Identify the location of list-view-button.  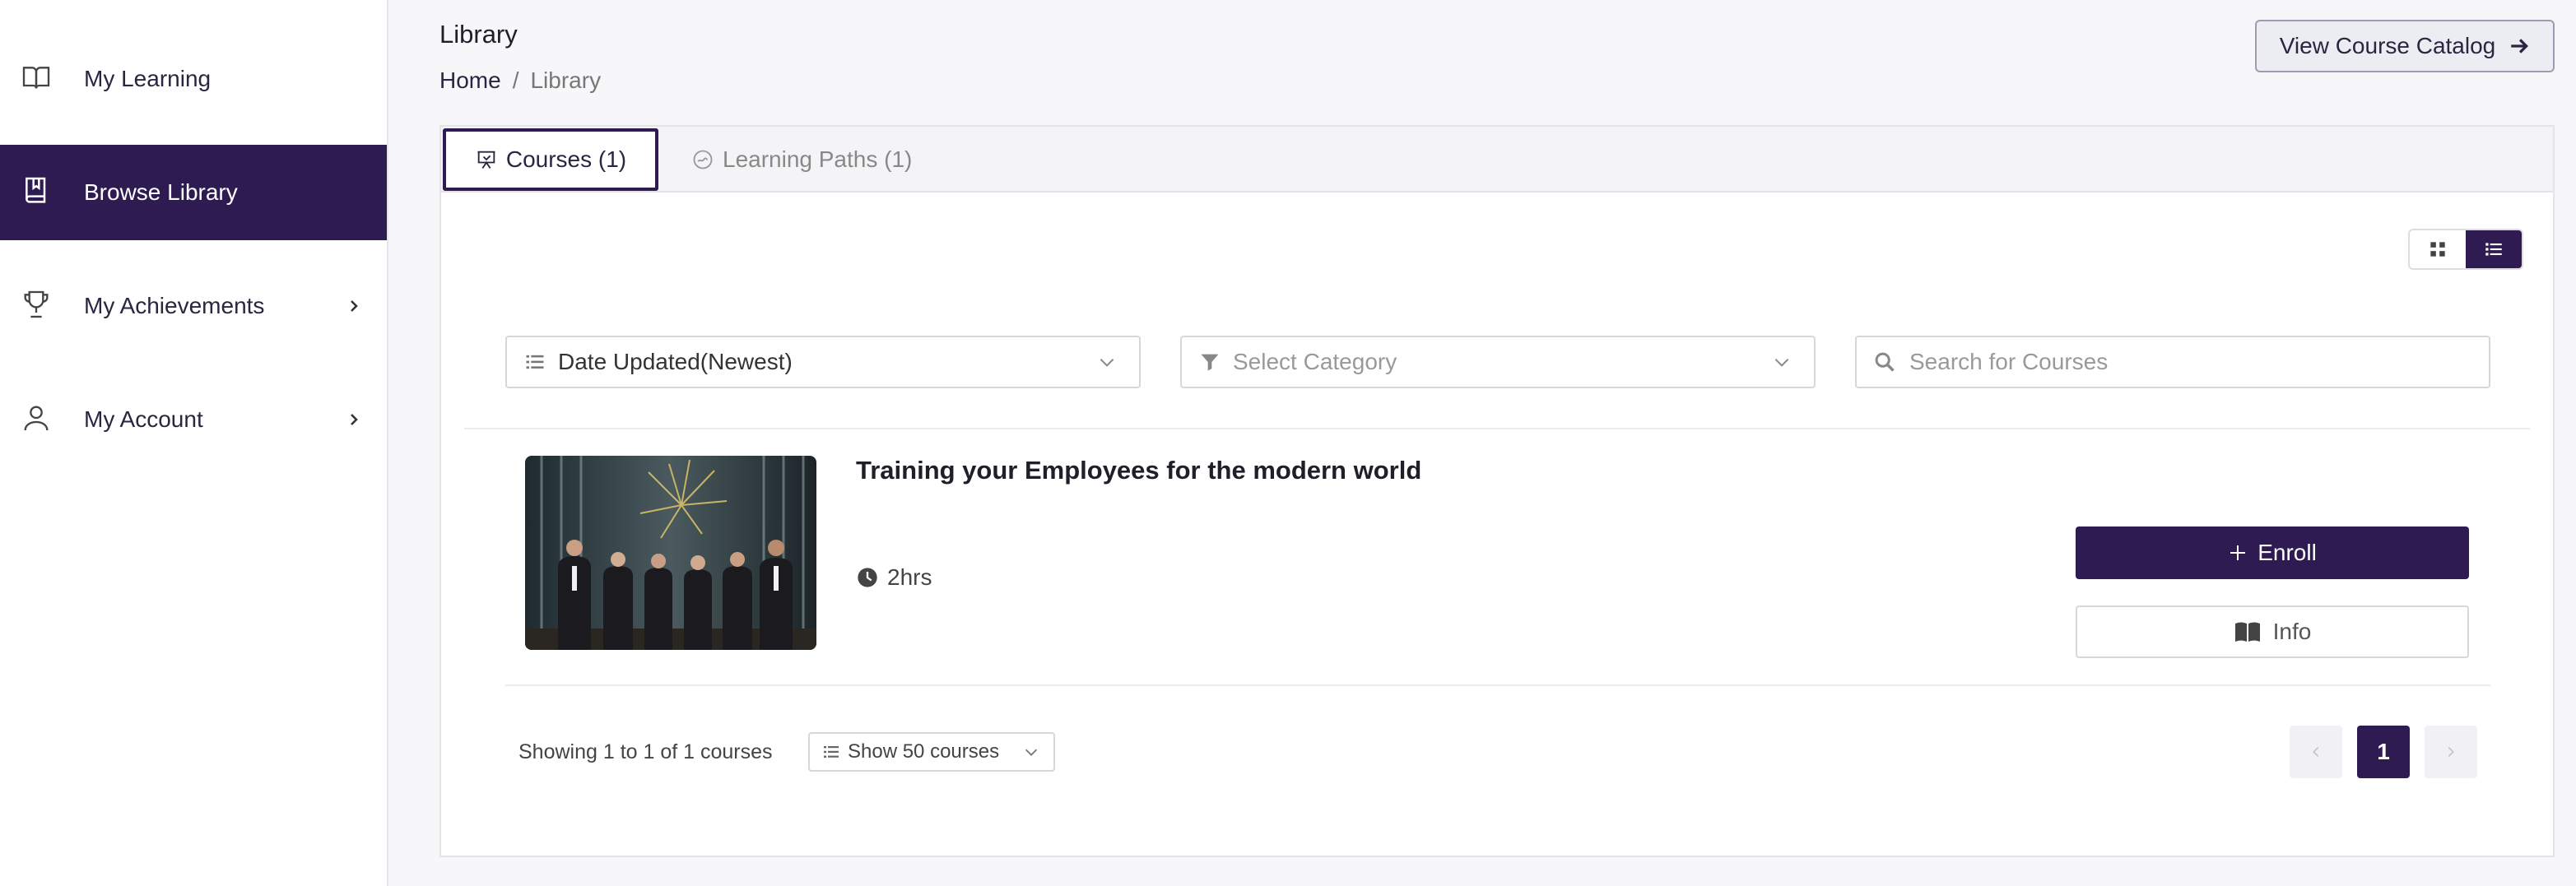
(2494, 249).